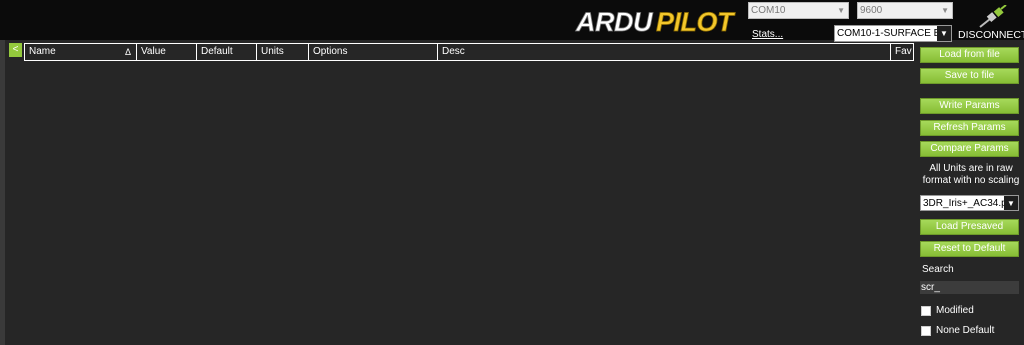 This screenshot has width=1024, height=345. What do you see at coordinates (798, 10) in the screenshot?
I see `port-select: COM10 ▼` at bounding box center [798, 10].